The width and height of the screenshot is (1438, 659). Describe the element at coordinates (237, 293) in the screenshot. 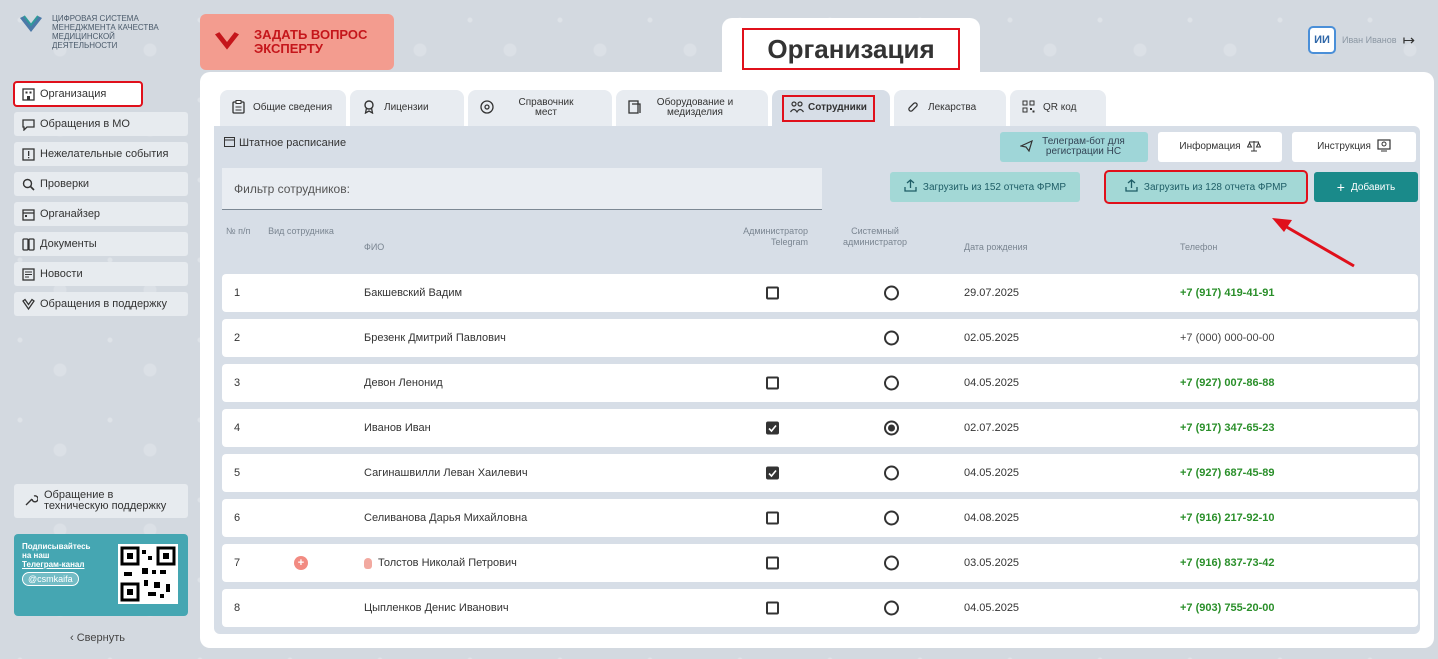

I see `cell-number: 1` at that location.